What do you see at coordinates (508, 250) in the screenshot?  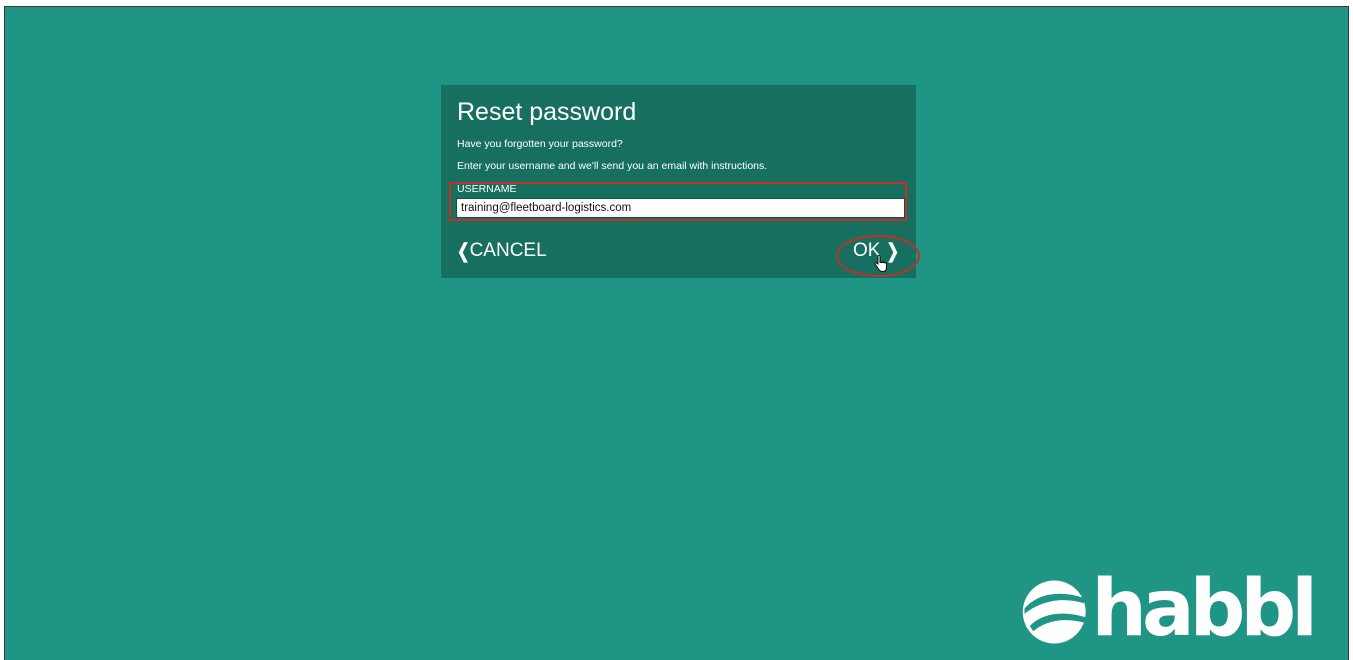 I see `cancel-label: CANCEL` at bounding box center [508, 250].